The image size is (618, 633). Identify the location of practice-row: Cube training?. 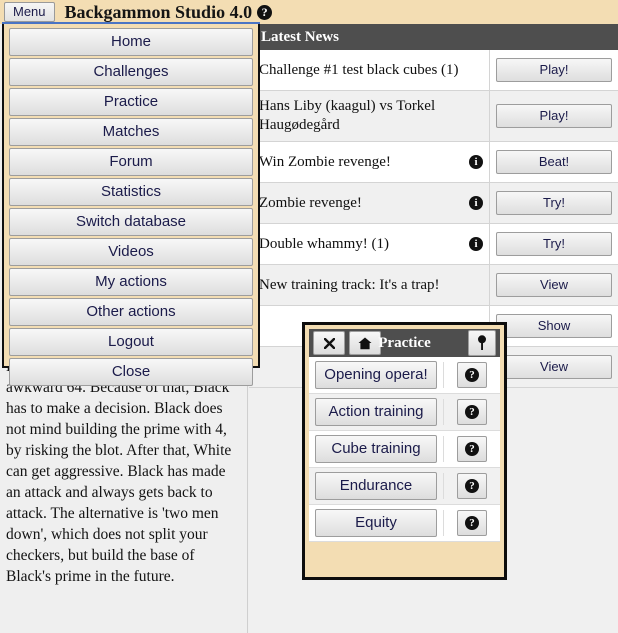
(404, 449).